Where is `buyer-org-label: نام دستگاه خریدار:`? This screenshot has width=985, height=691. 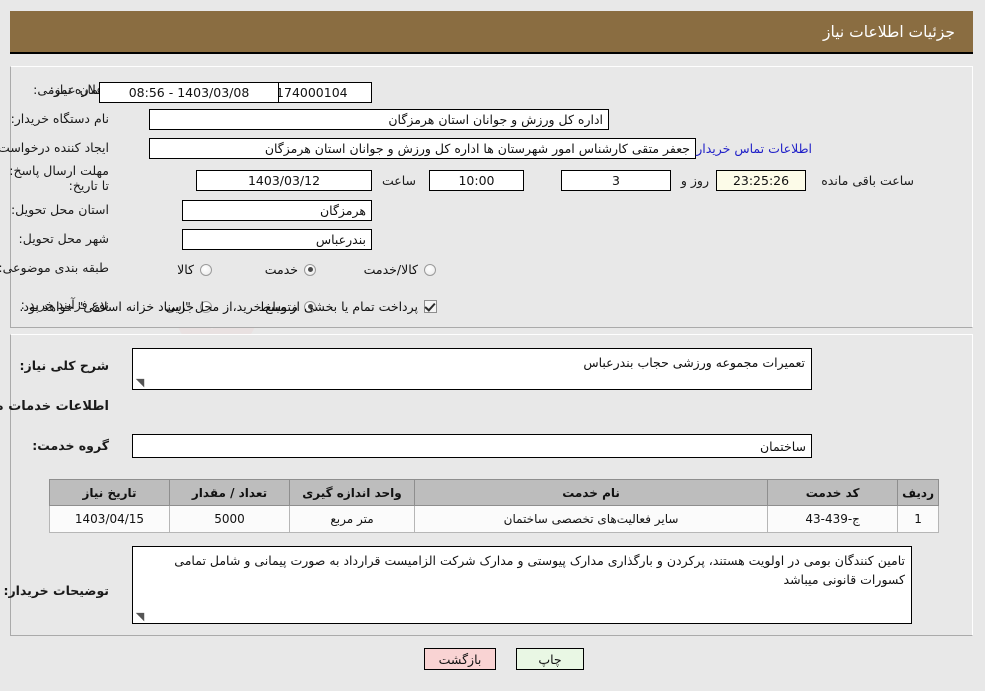
buyer-org-label: نام دستگاه خریدار: is located at coordinates (60, 118).